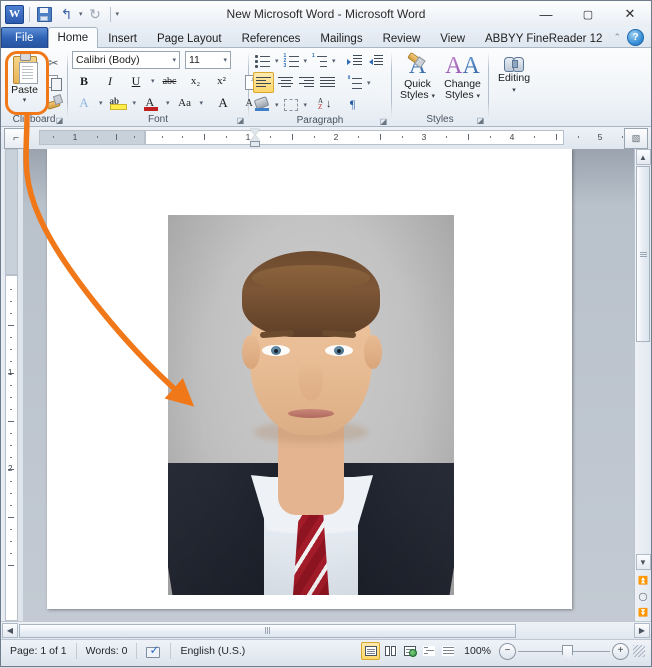 Image resolution: width=652 pixels, height=668 pixels. What do you see at coordinates (118, 103) in the screenshot?
I see `highlight-button: ab` at bounding box center [118, 103].